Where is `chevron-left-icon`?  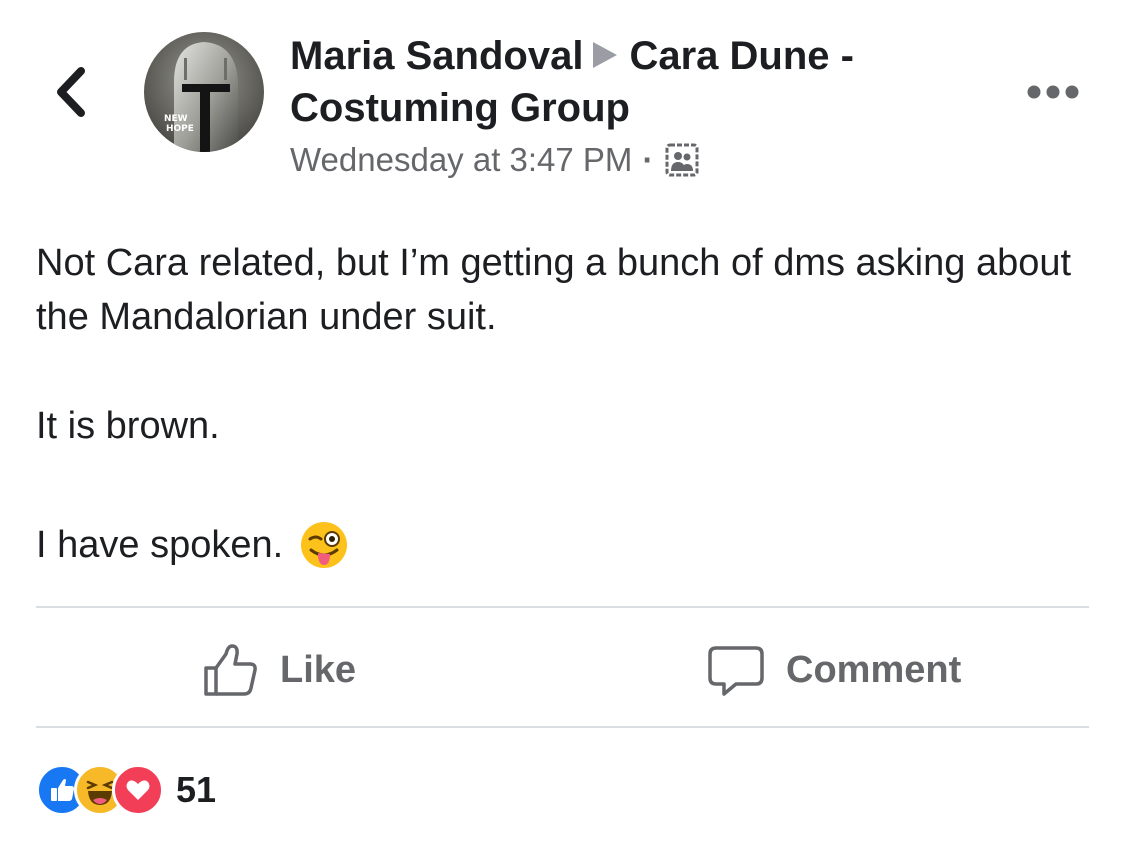
chevron-left-icon is located at coordinates (71, 92).